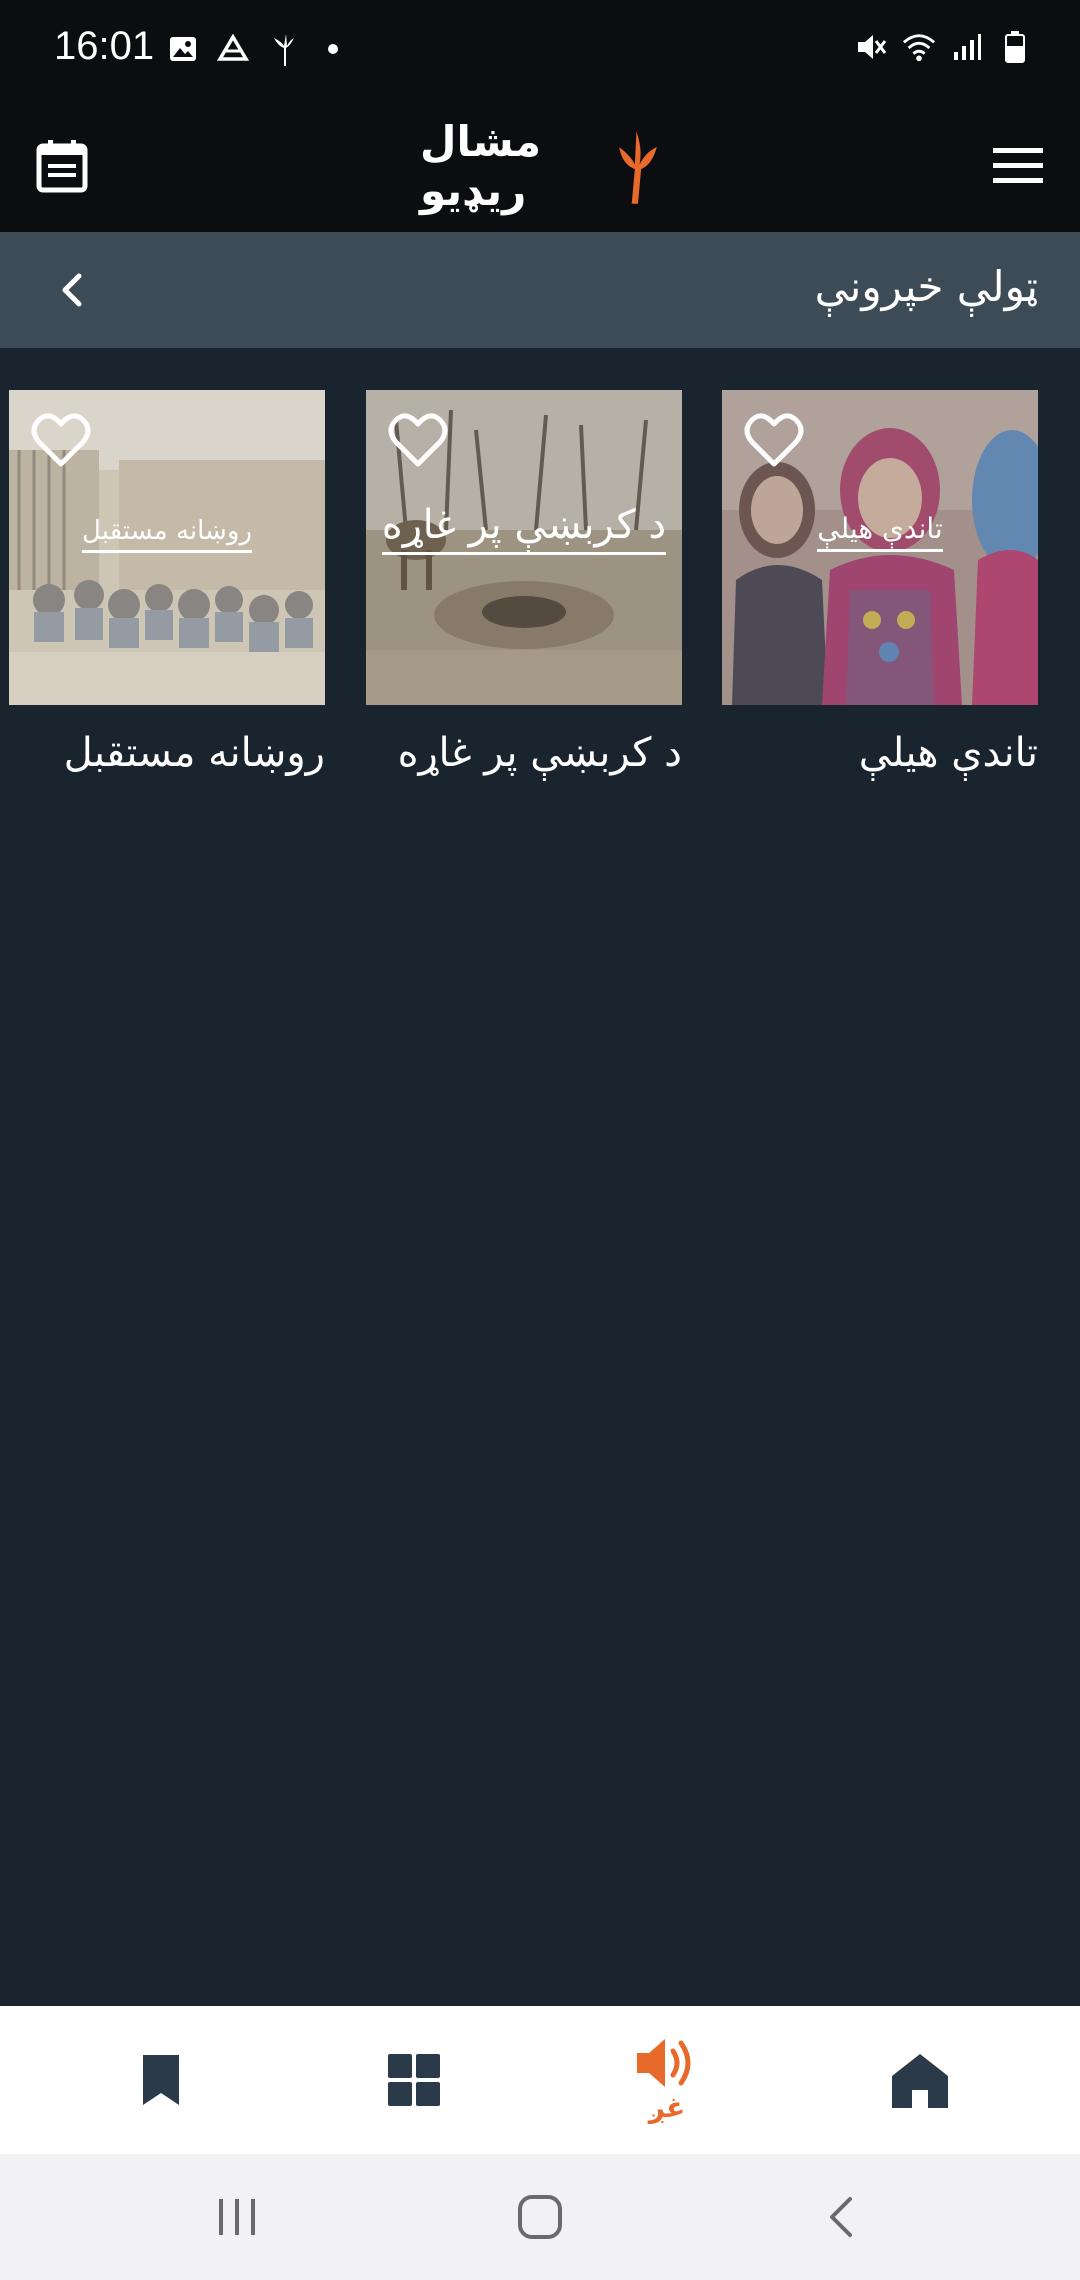 The height and width of the screenshot is (2280, 1080). I want to click on recent-apps-icon, so click(237, 2217).